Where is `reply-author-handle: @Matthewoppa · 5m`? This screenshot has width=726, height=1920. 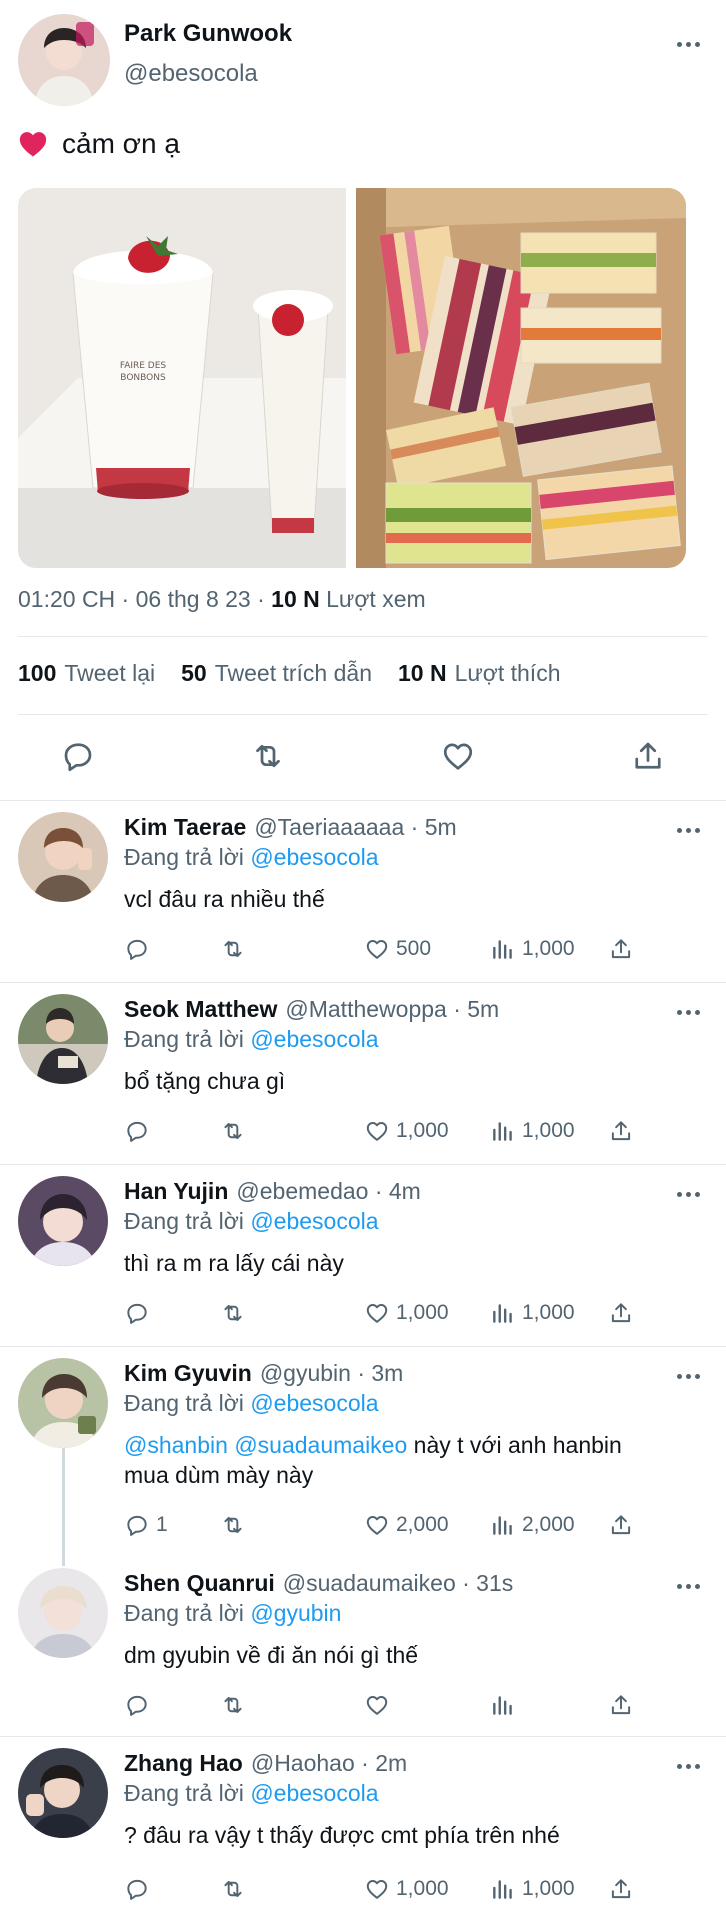
reply-author-handle: @Matthewoppa · 5m is located at coordinates (392, 1009).